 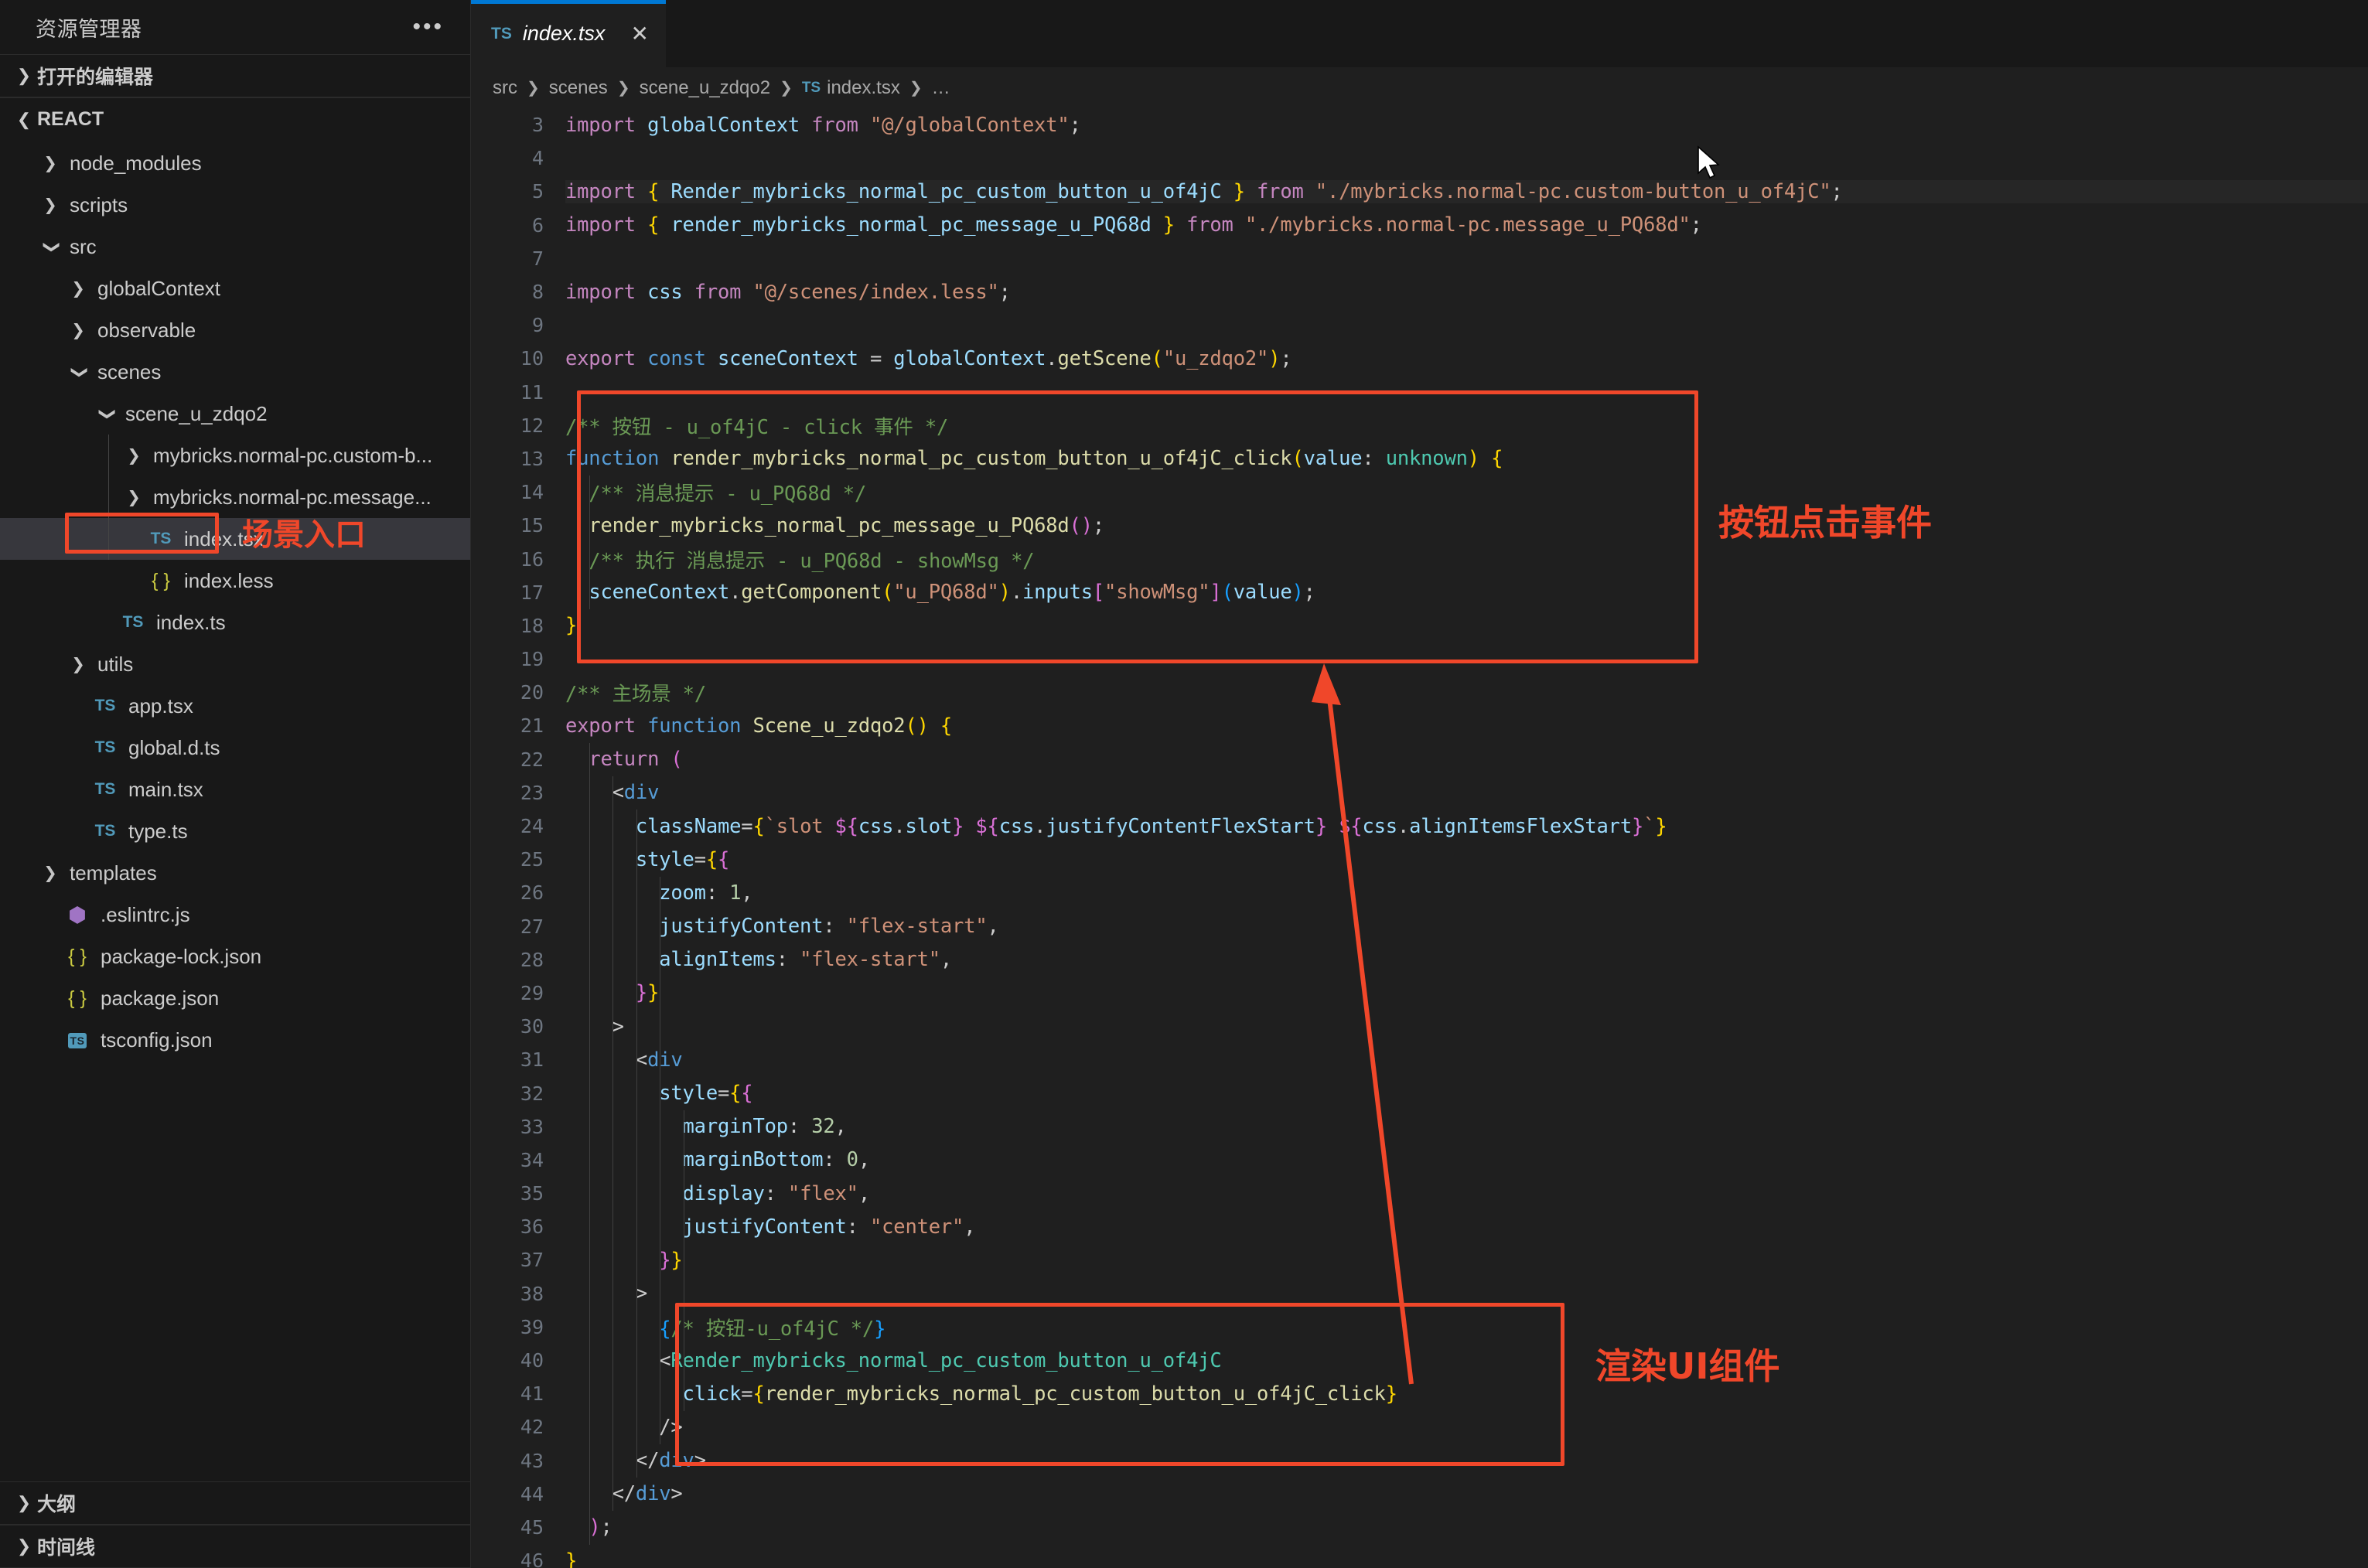 I want to click on code-line: 36 justifyContent: "center",, so click(x=1419, y=1226).